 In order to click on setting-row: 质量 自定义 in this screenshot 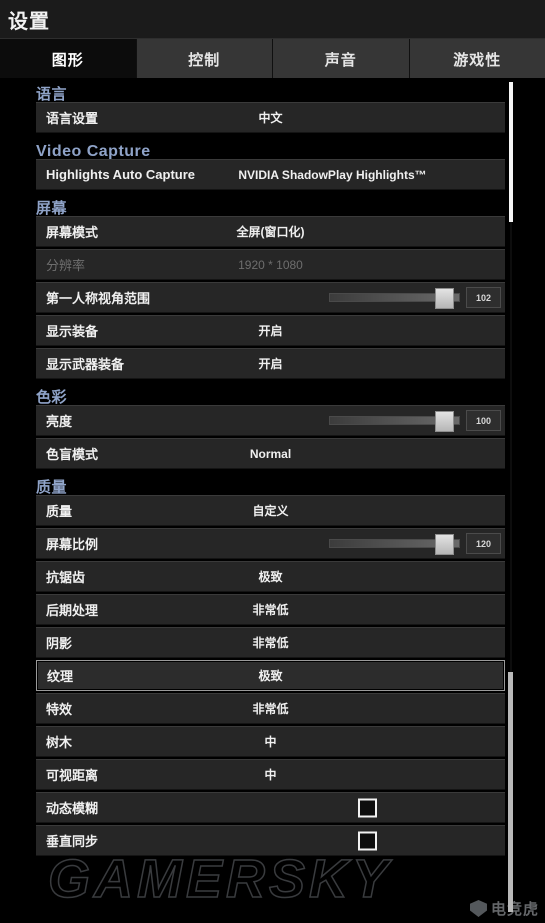, I will do `click(270, 510)`.